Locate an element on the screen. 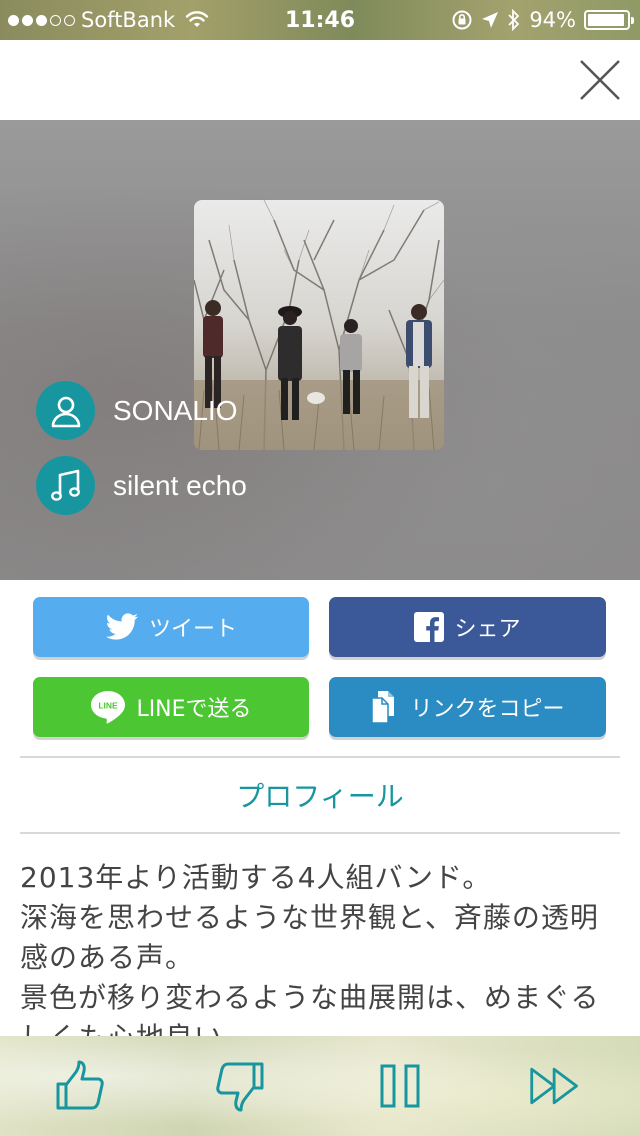 The width and height of the screenshot is (640, 1136). status-bar: SoftBank 11:46 94% is located at coordinates (320, 20).